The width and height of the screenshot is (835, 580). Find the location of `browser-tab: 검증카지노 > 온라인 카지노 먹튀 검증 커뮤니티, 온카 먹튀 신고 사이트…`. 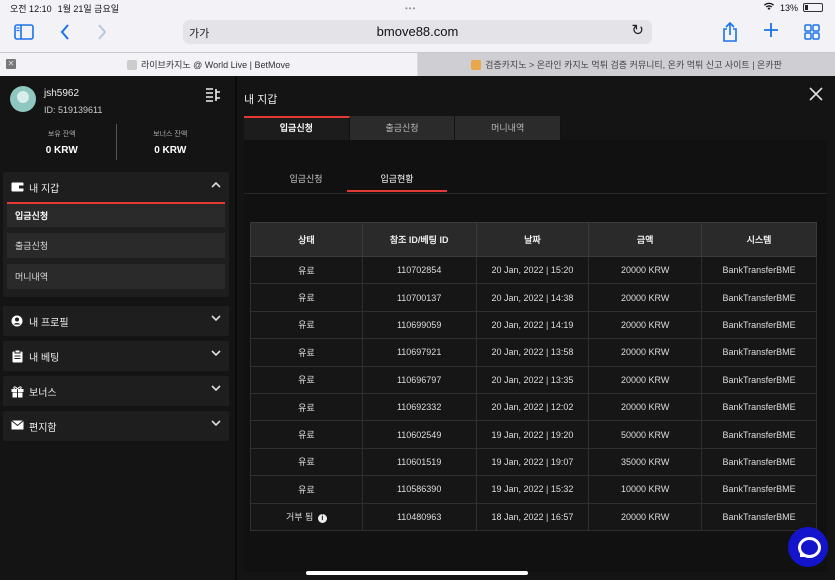

browser-tab: 검증카지노 > 온라인 카지노 먹튀 검증 커뮤니티, 온카 먹튀 신고 사이트… is located at coordinates (626, 64).